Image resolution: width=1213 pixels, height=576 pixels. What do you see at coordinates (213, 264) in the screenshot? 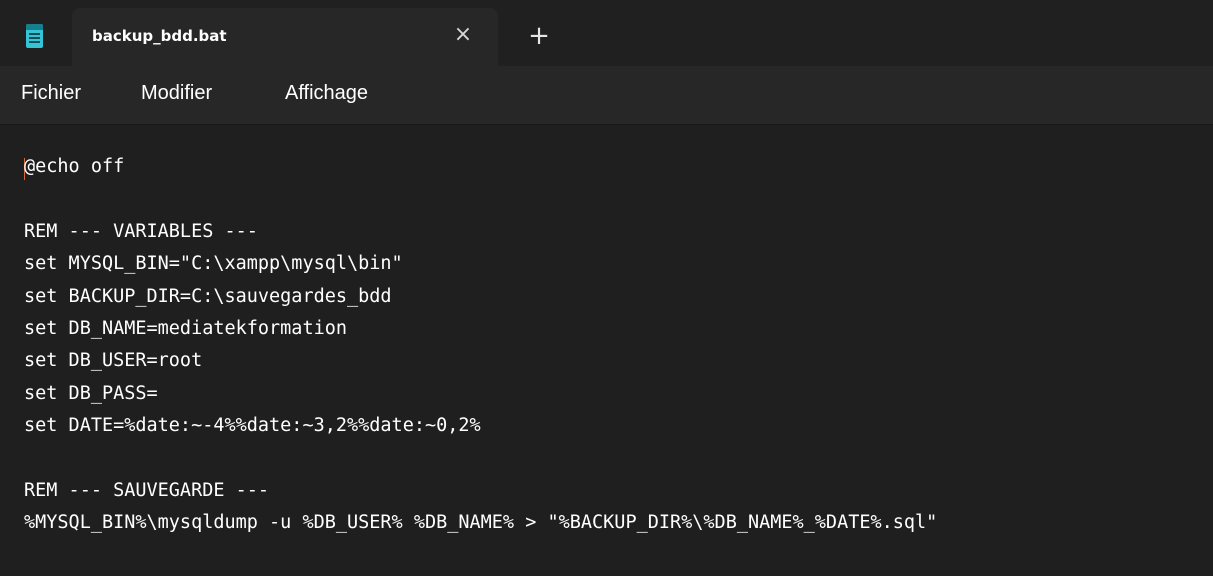
I see `editor-line: set MYSQL_BIN="C:\xampp\mysql\bin"` at bounding box center [213, 264].